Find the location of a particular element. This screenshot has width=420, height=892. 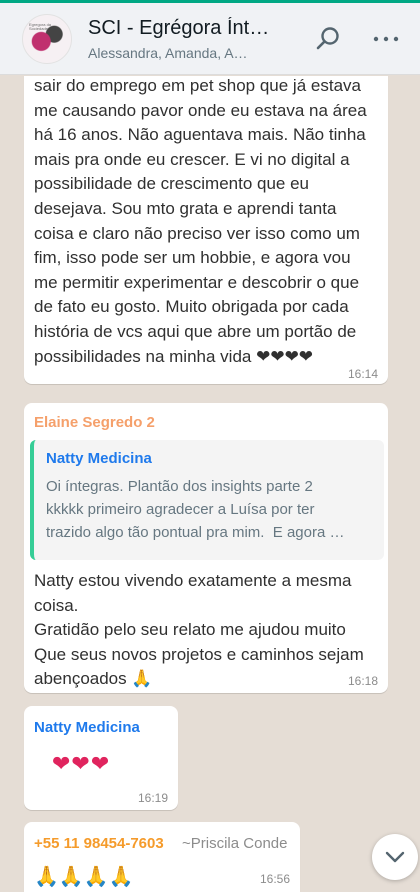

avatar-caption: Egregora da Sociedade is located at coordinates (40, 26).